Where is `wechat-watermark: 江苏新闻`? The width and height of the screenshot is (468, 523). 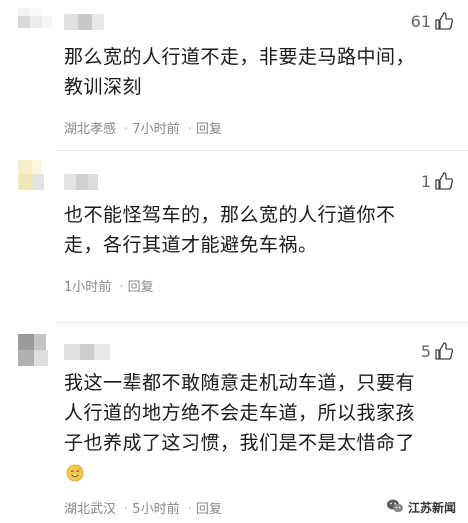 wechat-watermark: 江苏新闻 is located at coordinates (421, 507).